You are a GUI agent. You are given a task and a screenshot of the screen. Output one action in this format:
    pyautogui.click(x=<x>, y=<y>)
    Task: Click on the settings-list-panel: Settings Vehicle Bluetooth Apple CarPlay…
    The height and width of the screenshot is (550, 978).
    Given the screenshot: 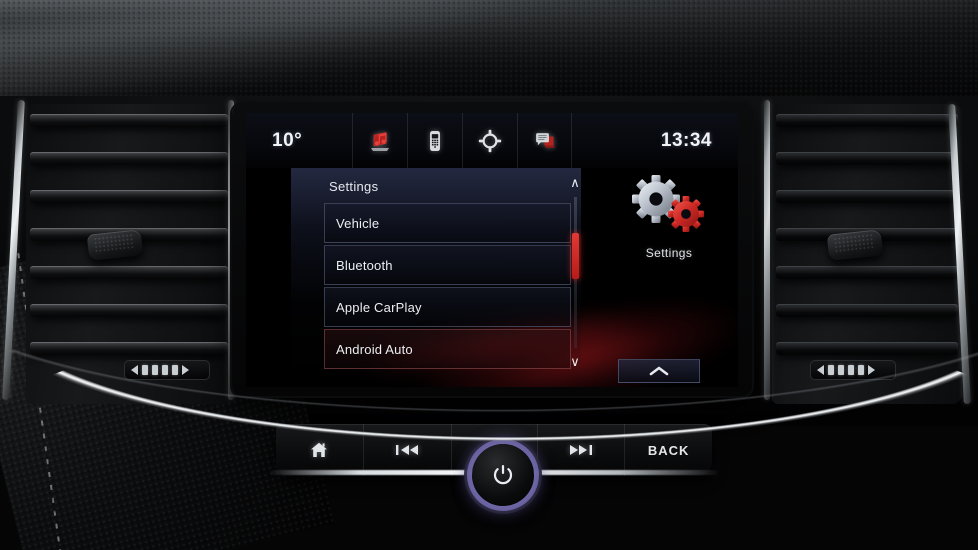 What is the action you would take?
    pyautogui.click(x=436, y=277)
    